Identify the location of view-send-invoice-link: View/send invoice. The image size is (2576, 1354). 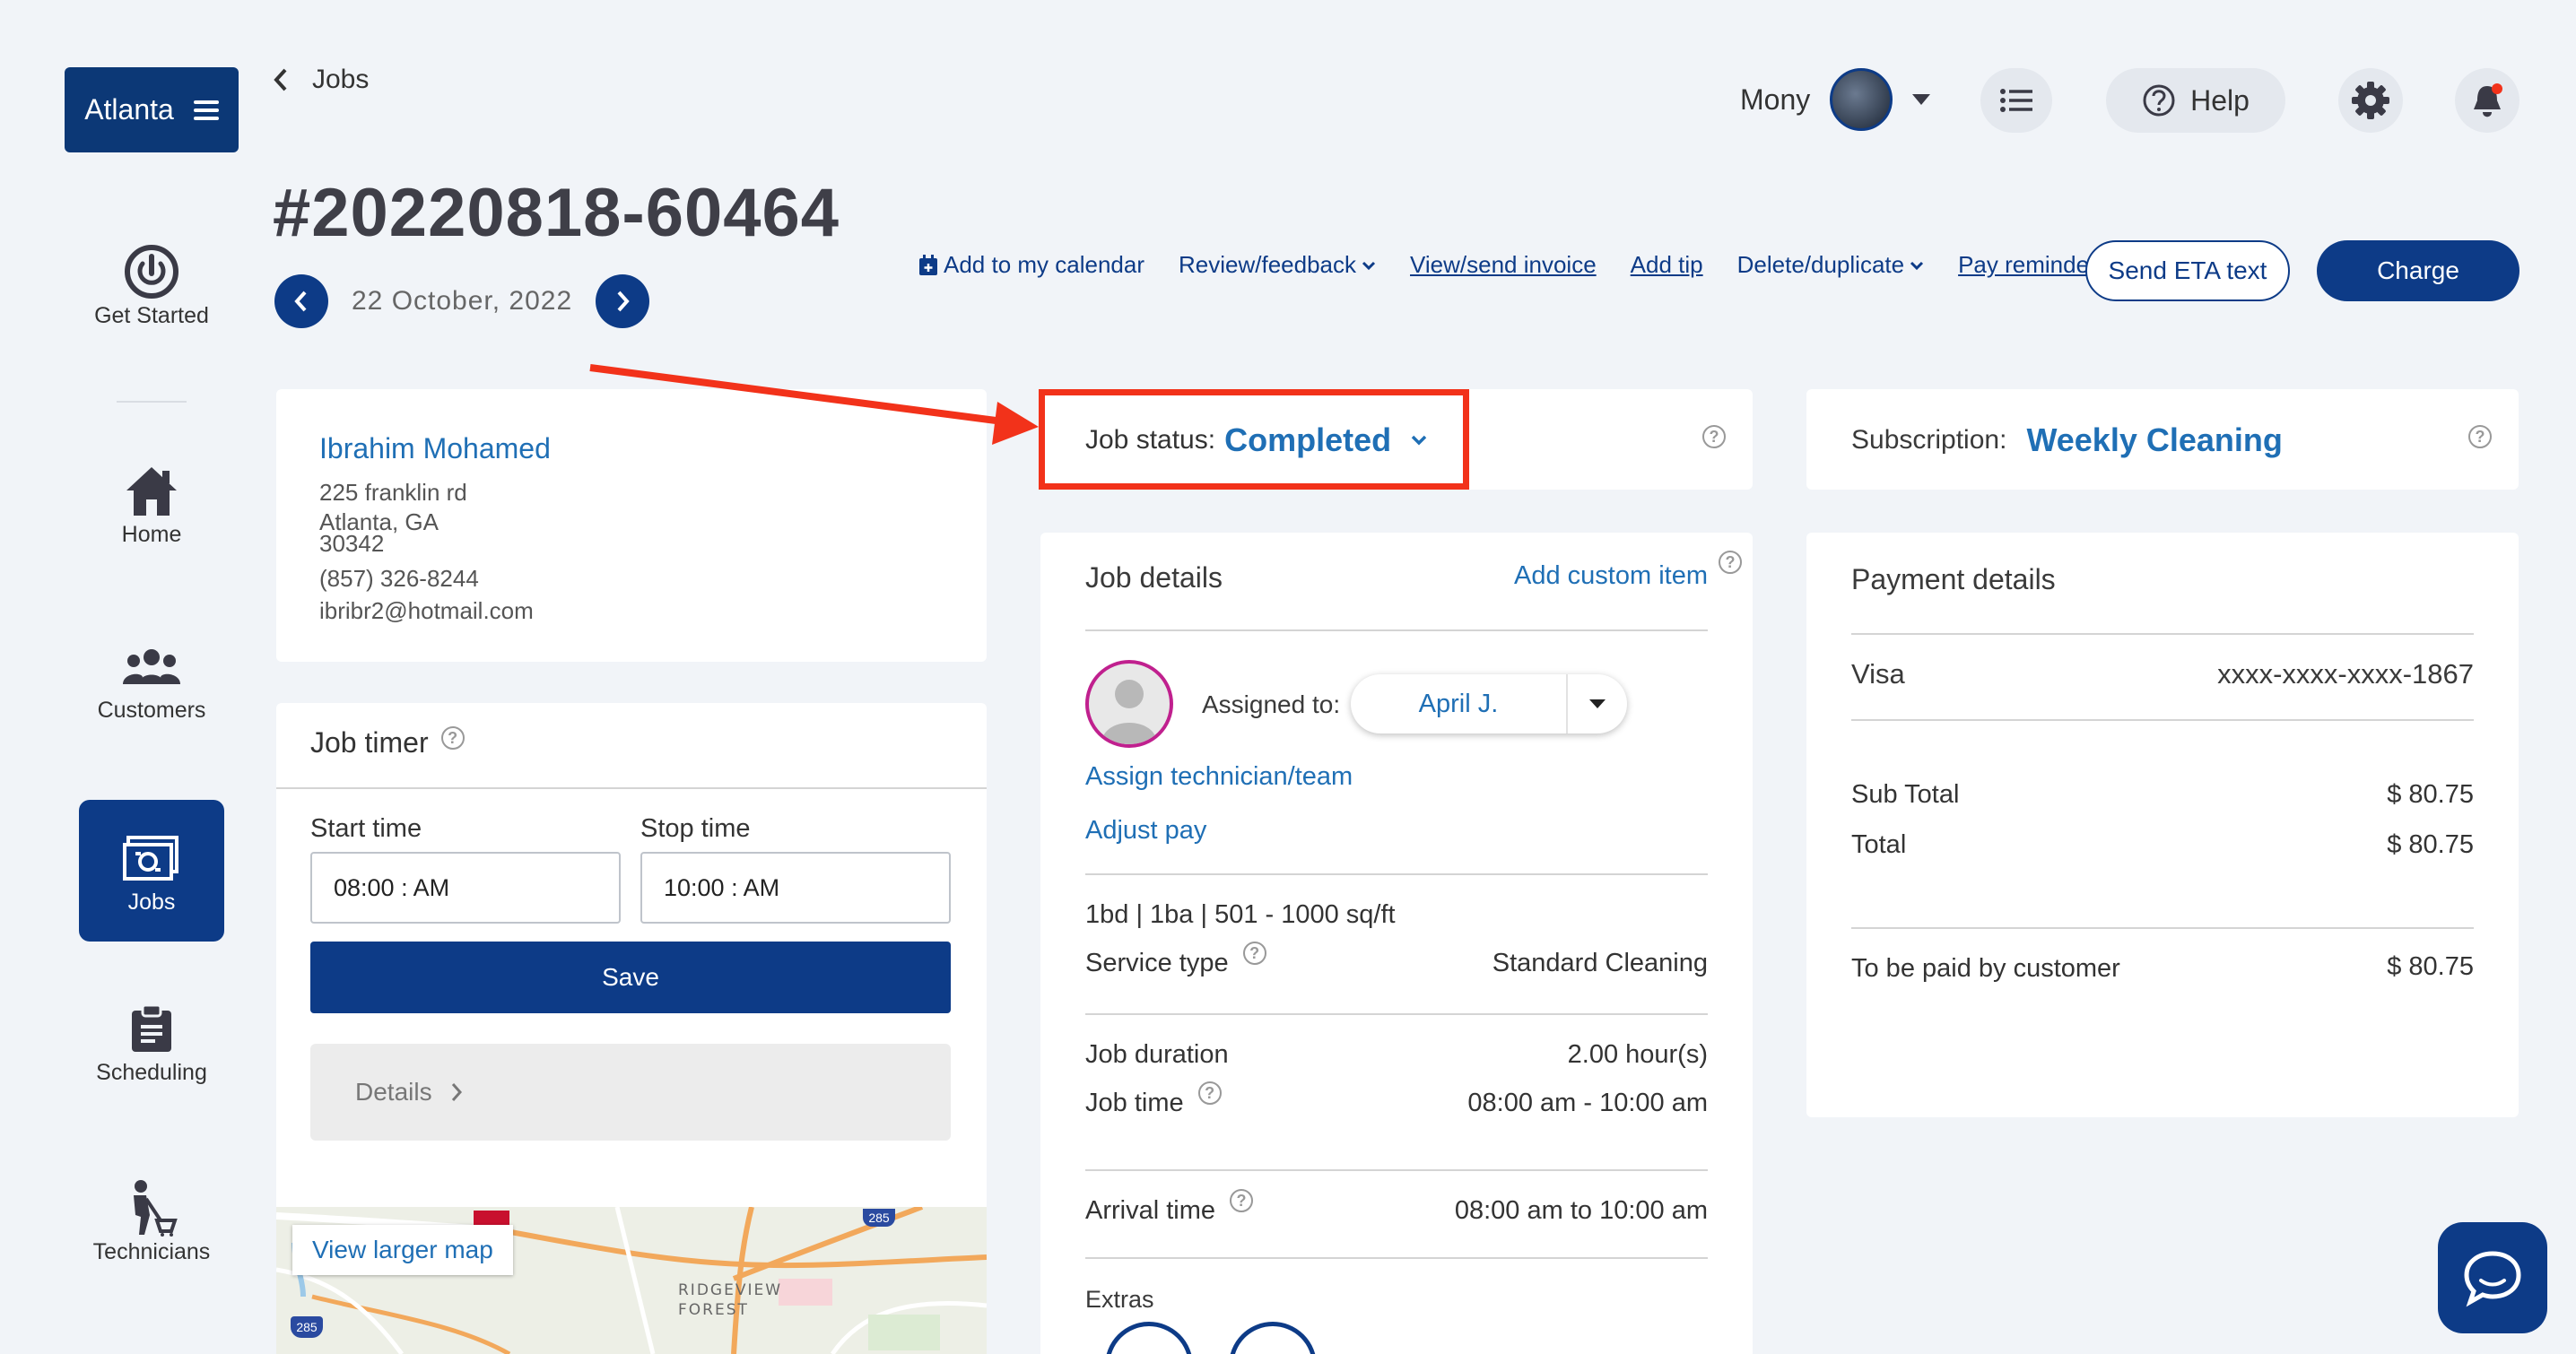
(1503, 265).